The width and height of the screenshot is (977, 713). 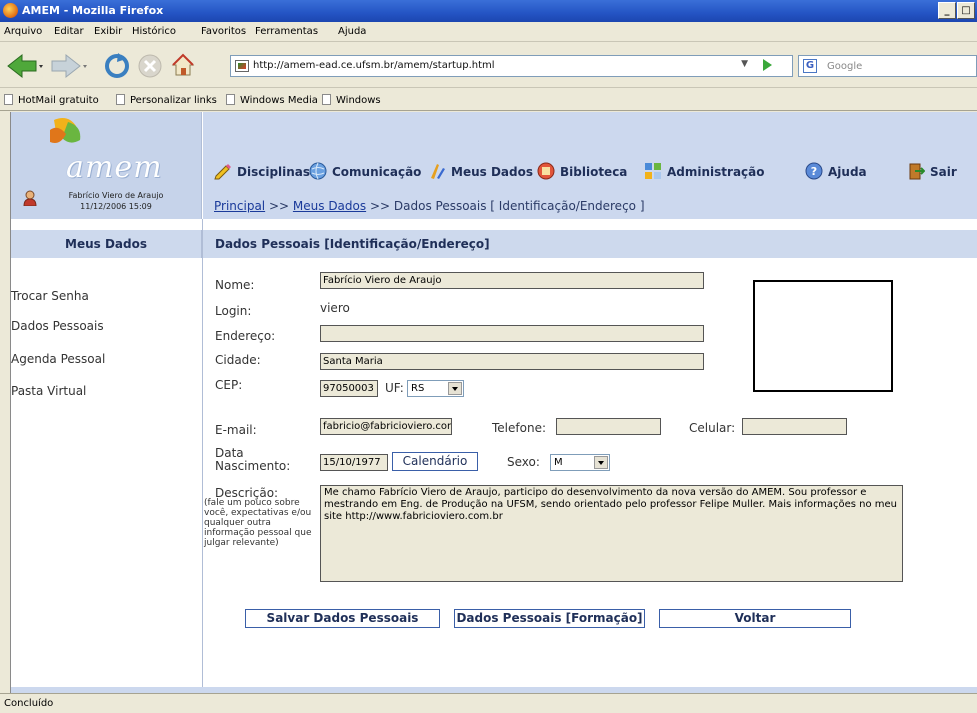 I want to click on user-data-icon, so click(x=438, y=171).